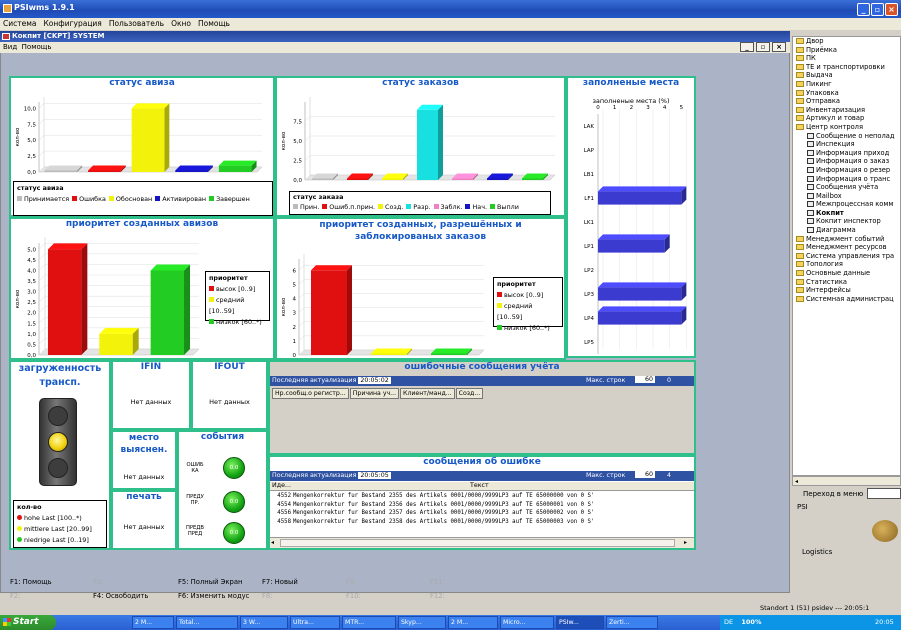 This screenshot has width=901, height=630. What do you see at coordinates (846, 299) in the screenshot?
I see `tree-item: Системная администрац` at bounding box center [846, 299].